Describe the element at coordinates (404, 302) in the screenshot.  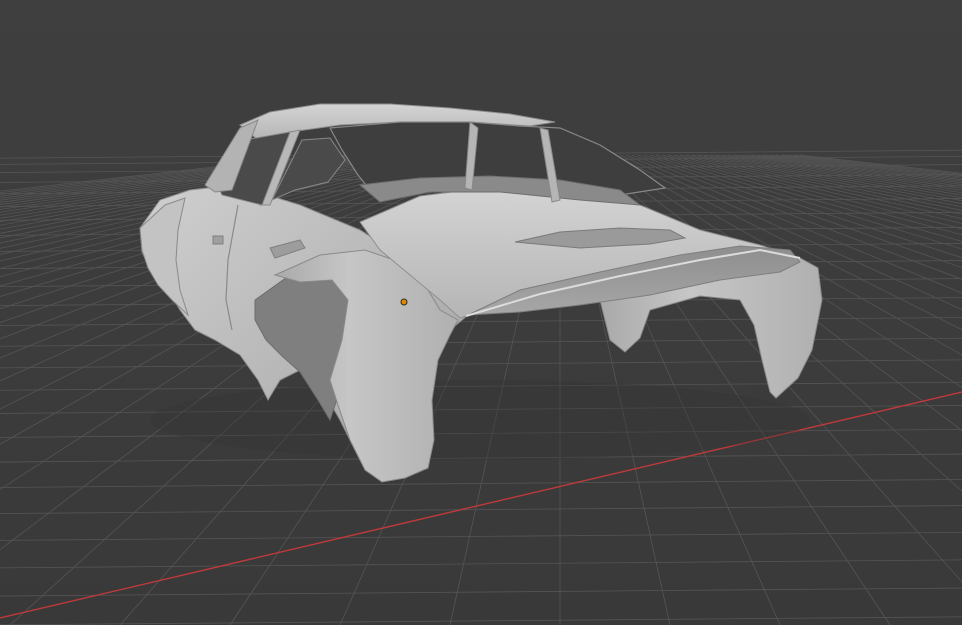
I see `object-origin-dot` at that location.